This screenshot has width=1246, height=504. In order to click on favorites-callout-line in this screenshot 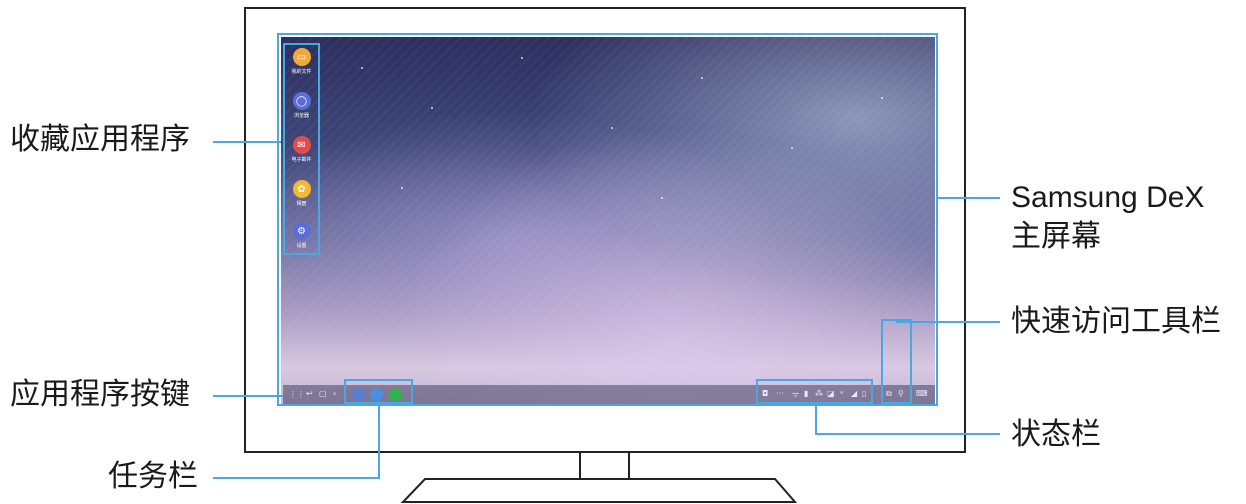, I will do `click(247, 142)`.